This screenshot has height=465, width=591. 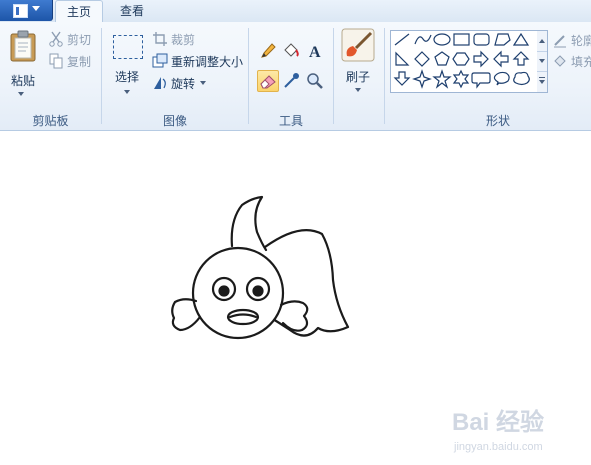 I want to click on rotate-button: 旋转, so click(x=179, y=83).